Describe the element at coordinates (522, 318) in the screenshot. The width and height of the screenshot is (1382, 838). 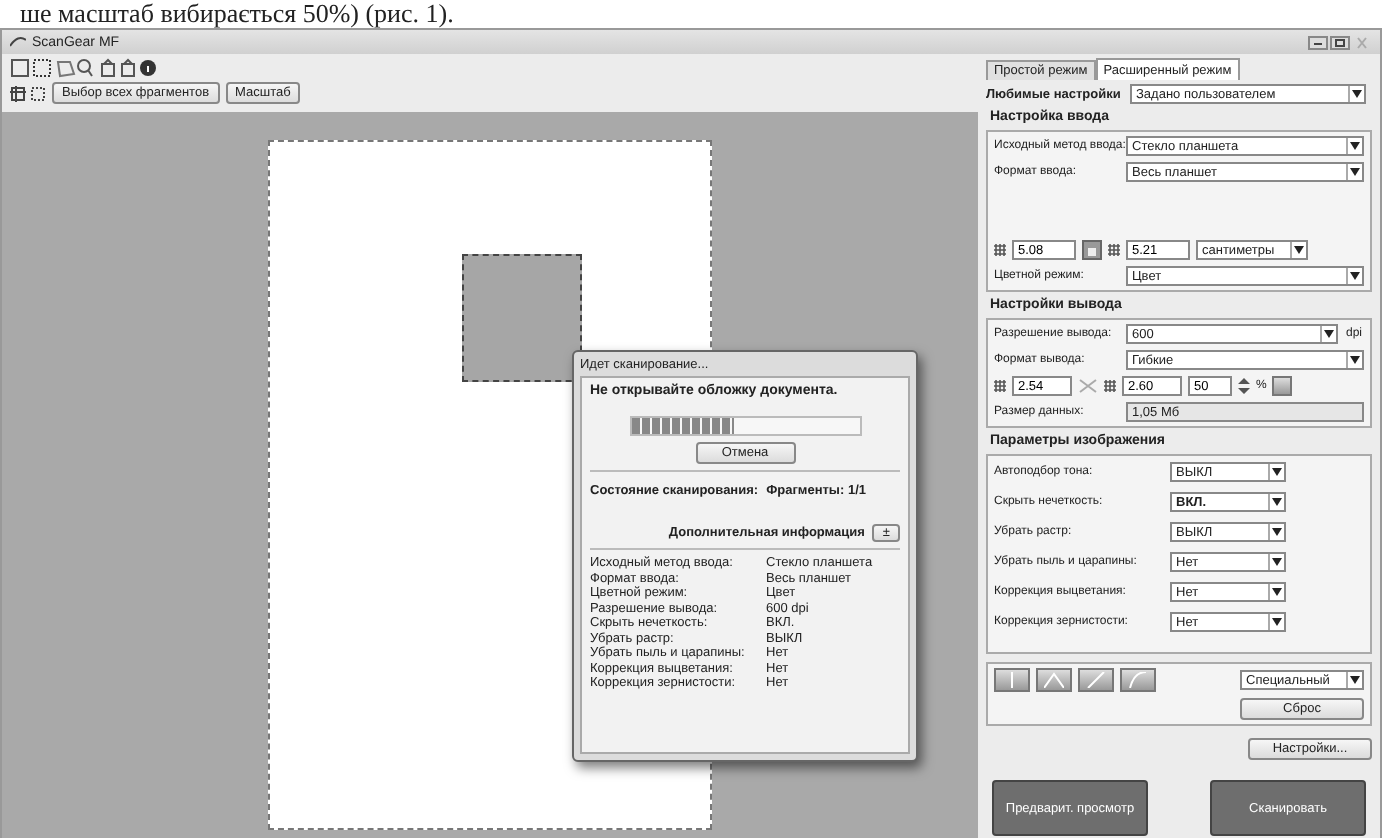
I see `selection-frame` at that location.